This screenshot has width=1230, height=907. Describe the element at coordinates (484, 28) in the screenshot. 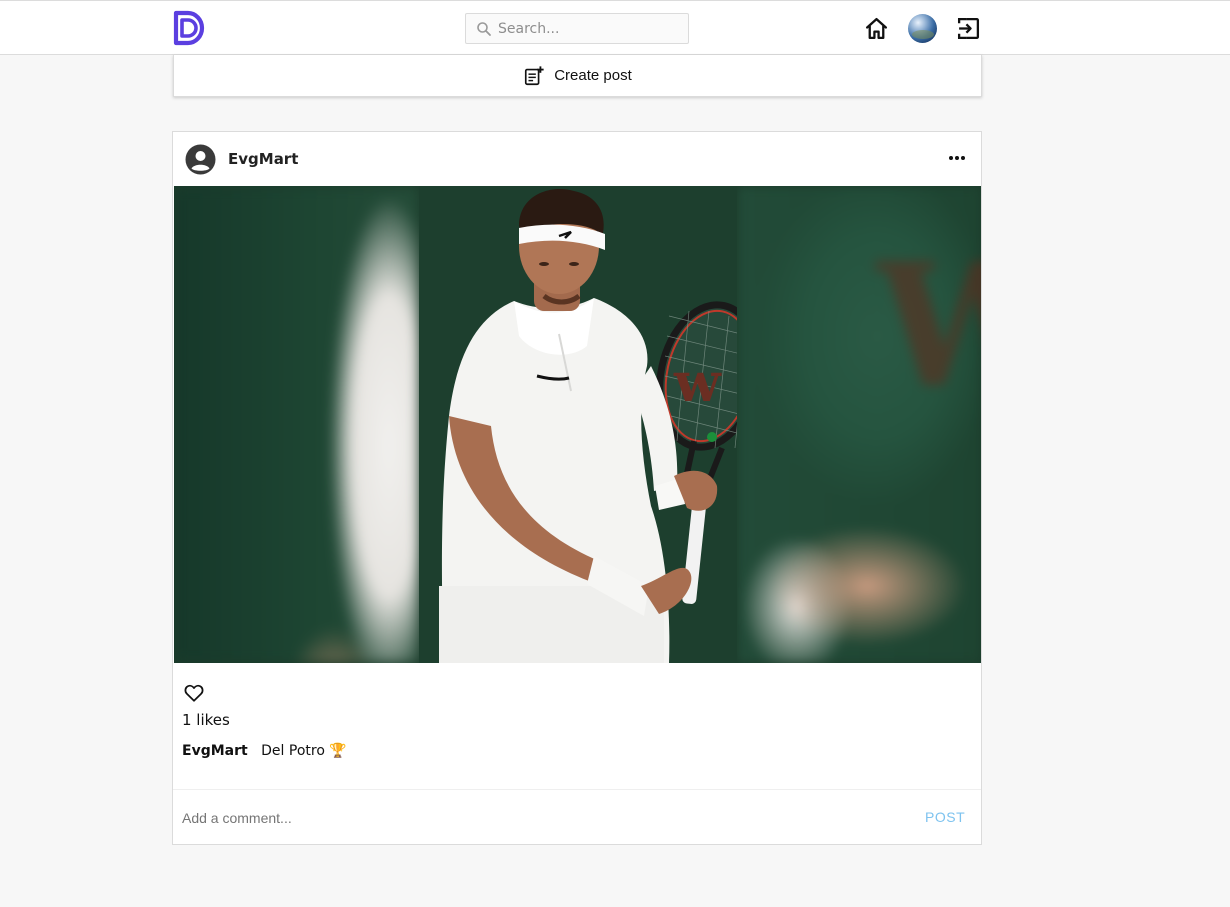

I see `search-icon` at that location.